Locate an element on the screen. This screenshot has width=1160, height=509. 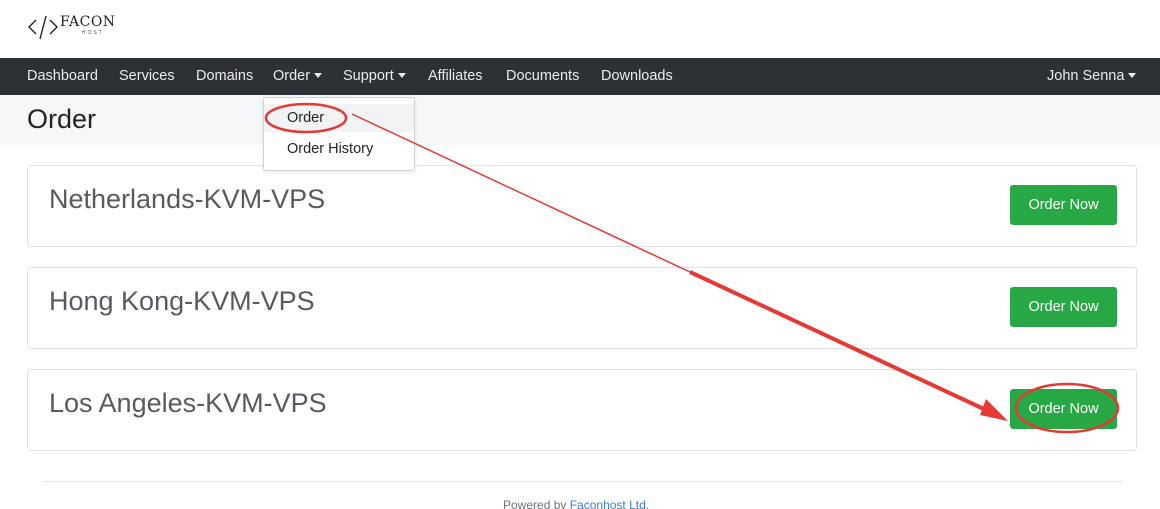
footer-link: Faconhost Ltd. is located at coordinates (609, 503).